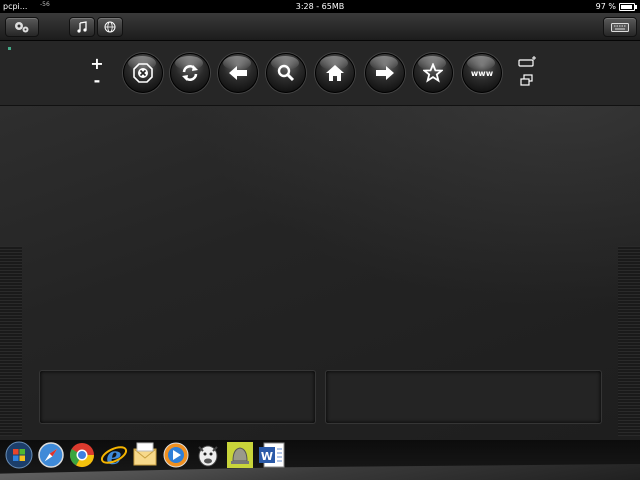 Image resolution: width=640 pixels, height=480 pixels. I want to click on outlook-express-button, so click(145, 455).